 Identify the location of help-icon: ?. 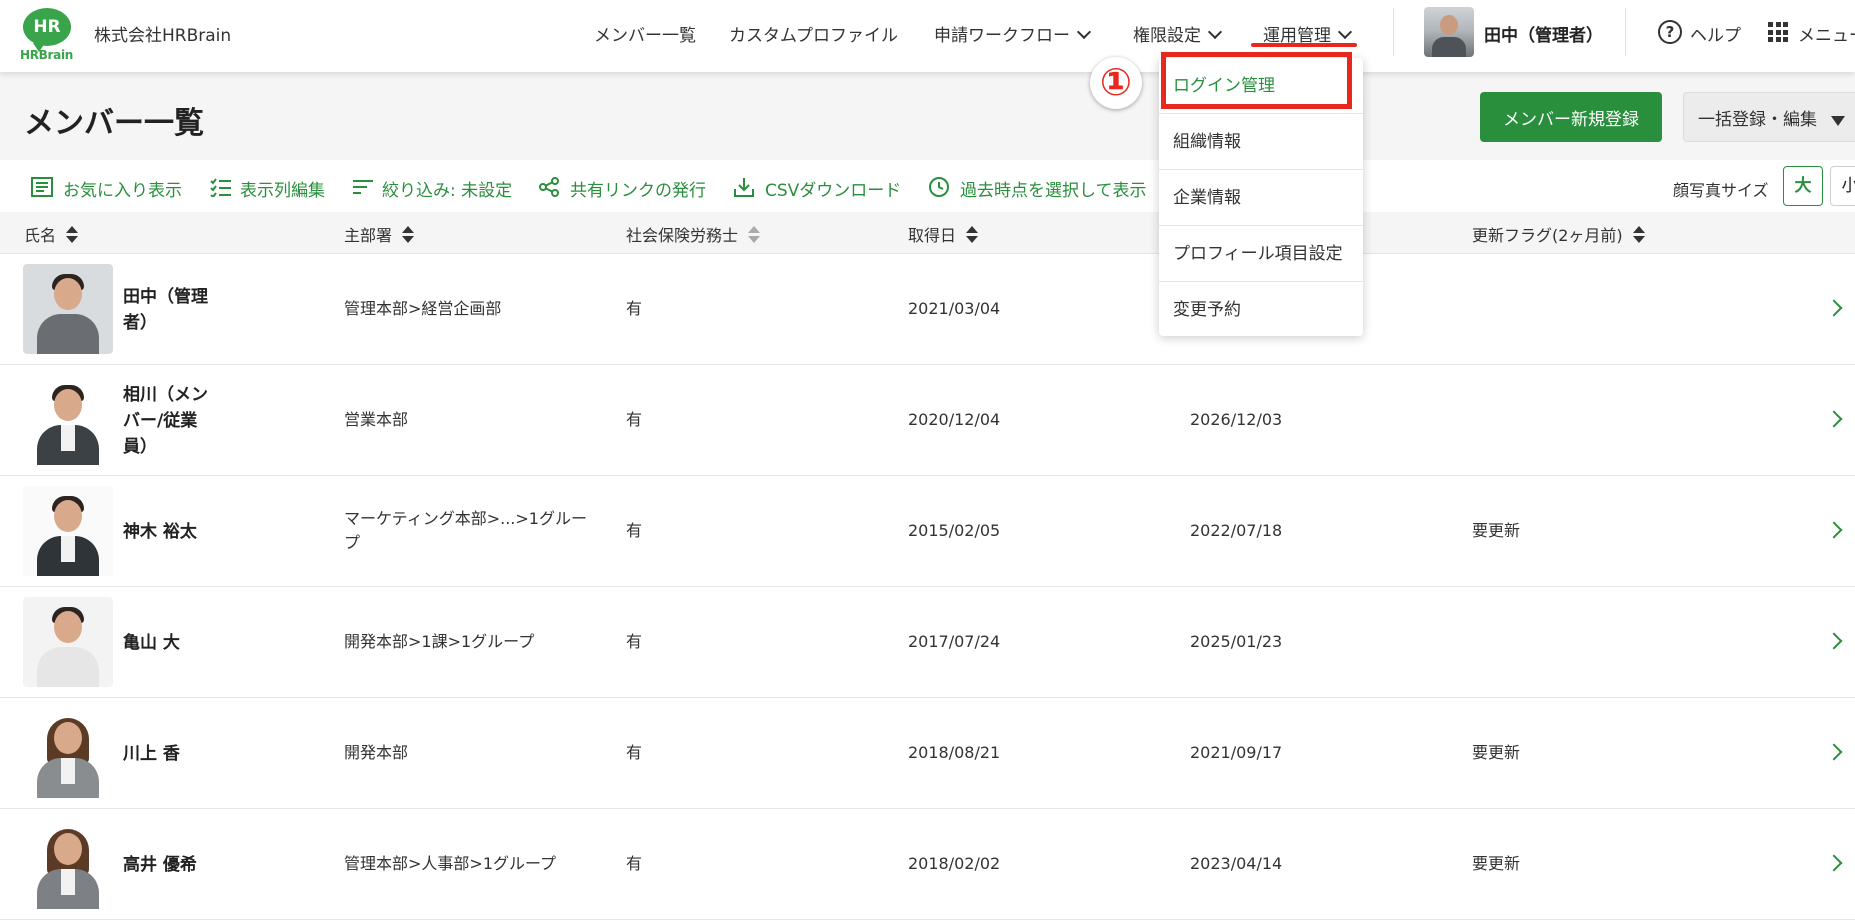
(1670, 32).